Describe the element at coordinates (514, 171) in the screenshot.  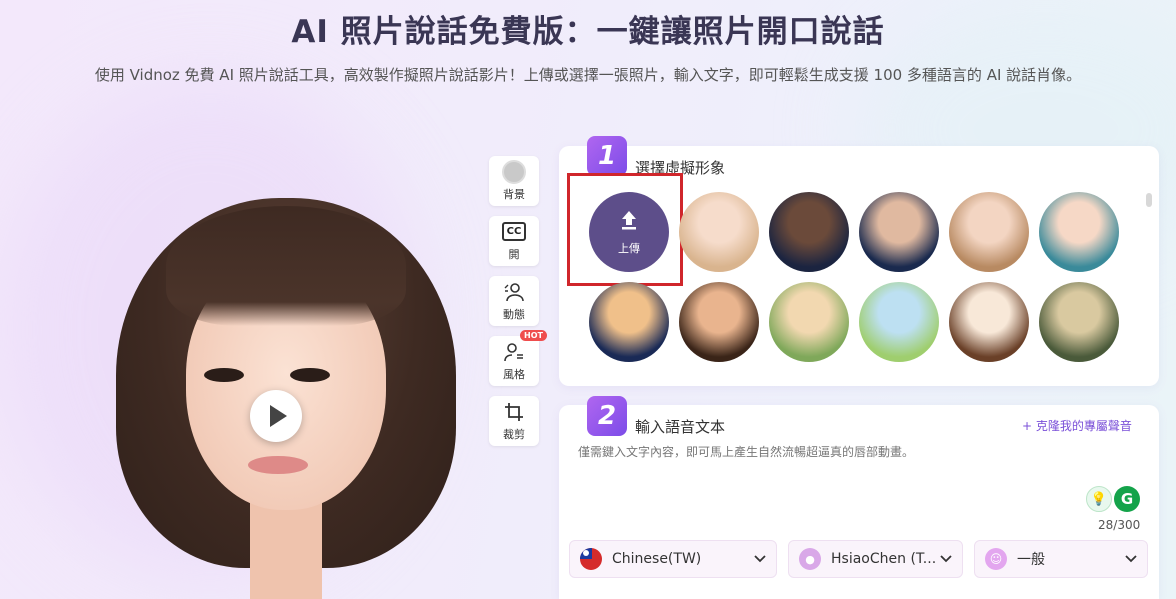
I see `background-circle-icon` at that location.